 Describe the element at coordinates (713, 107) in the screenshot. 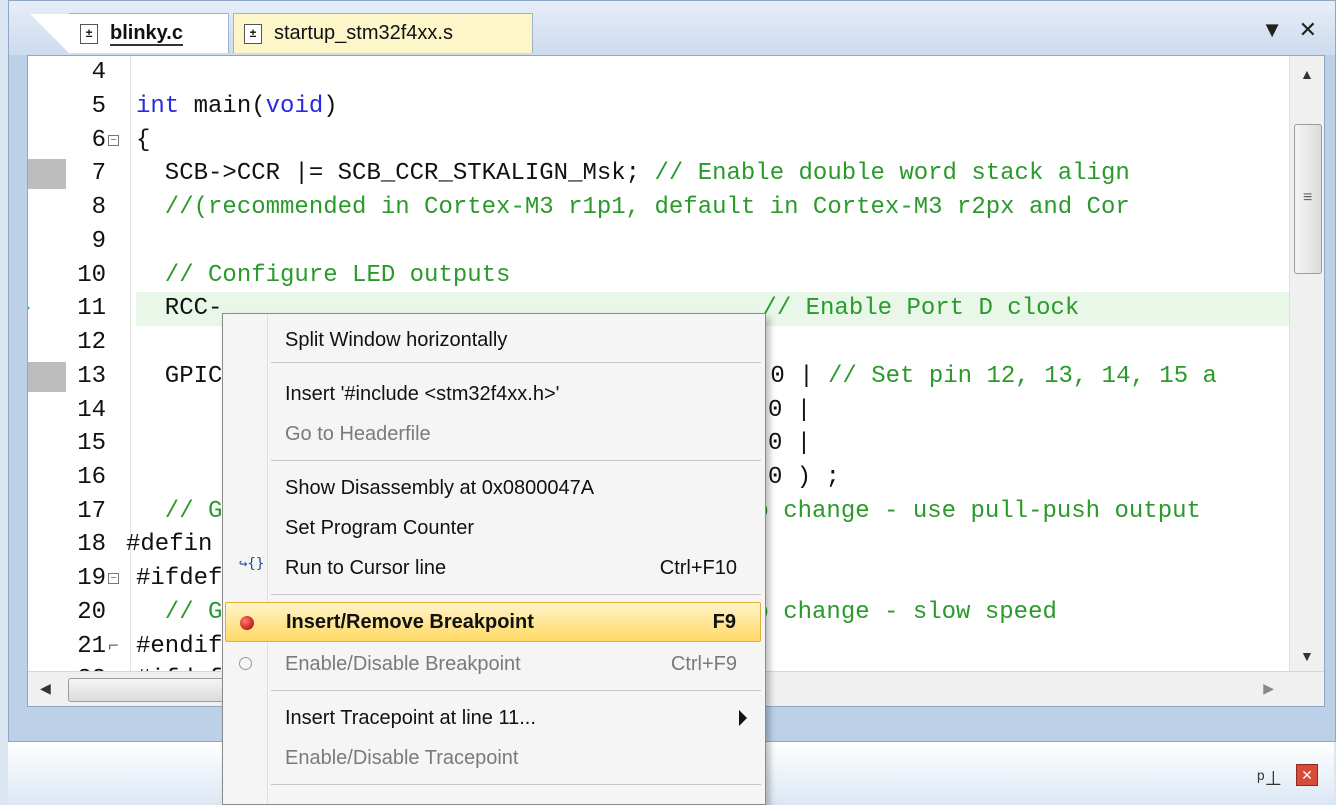

I see `code-text: int main(void)` at that location.